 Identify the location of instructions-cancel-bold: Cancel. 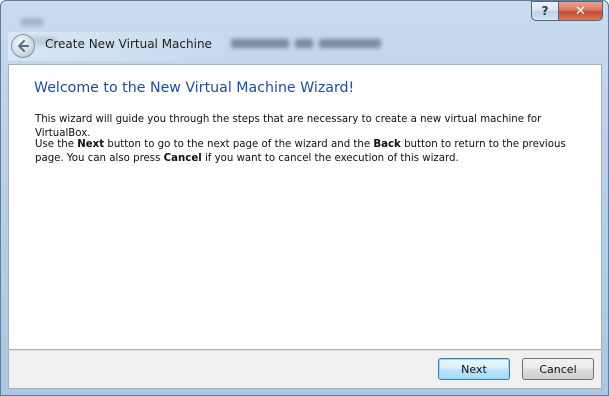
(182, 158).